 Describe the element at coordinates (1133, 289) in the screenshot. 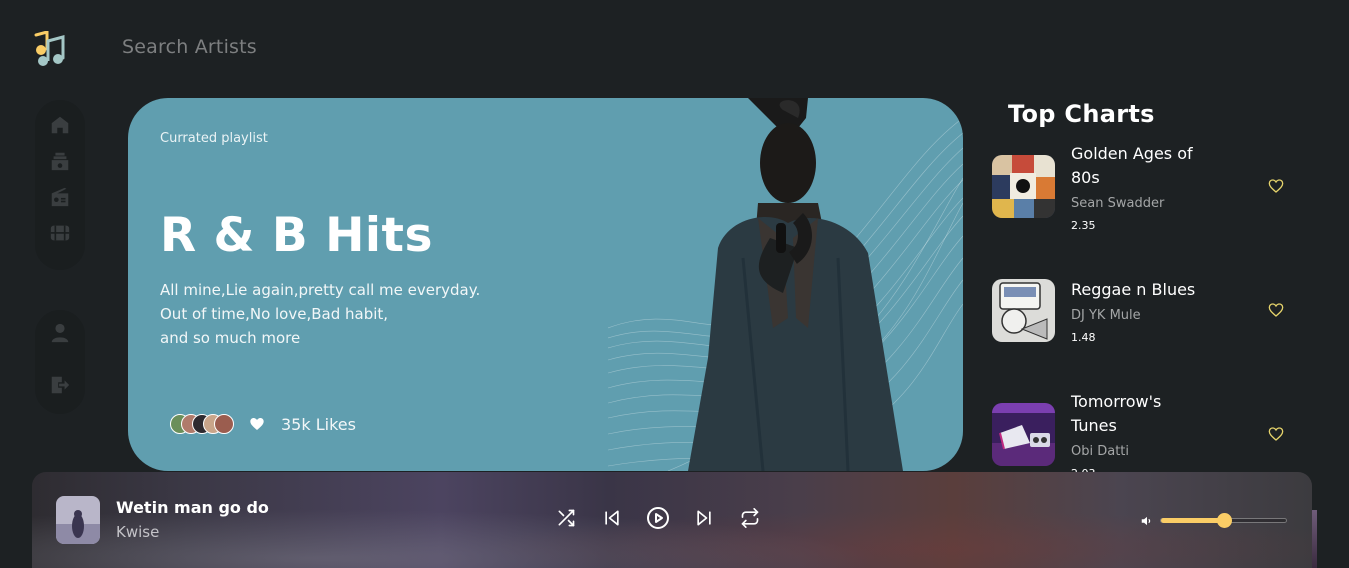

I see `chart-item-title: Reggae n Blues` at that location.